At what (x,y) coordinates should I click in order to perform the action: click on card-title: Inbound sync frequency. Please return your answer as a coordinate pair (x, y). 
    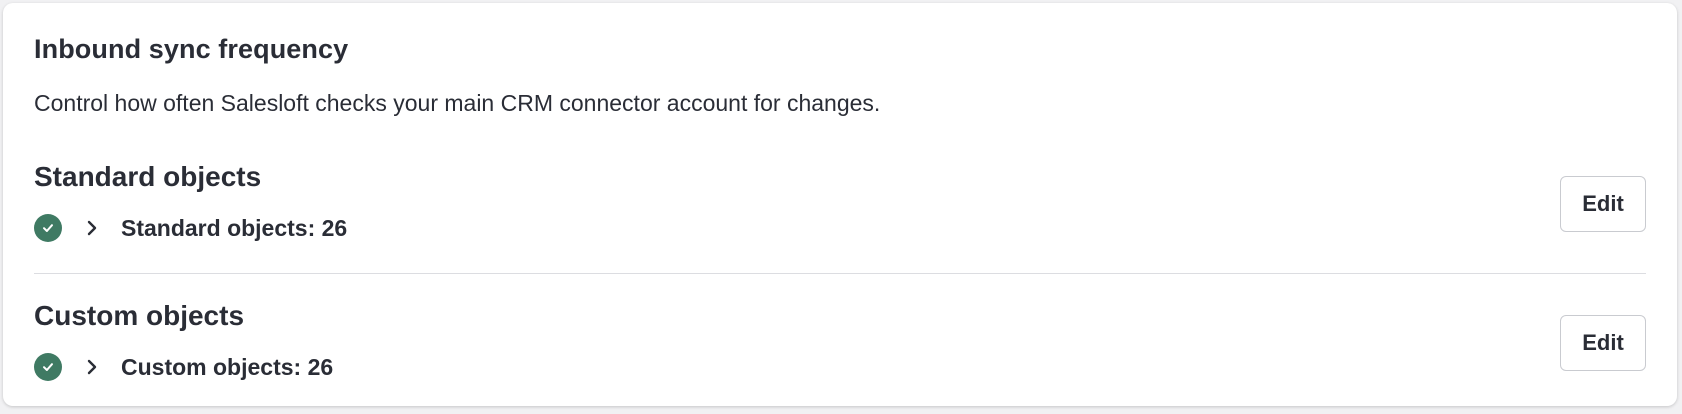
    Looking at the image, I should click on (191, 49).